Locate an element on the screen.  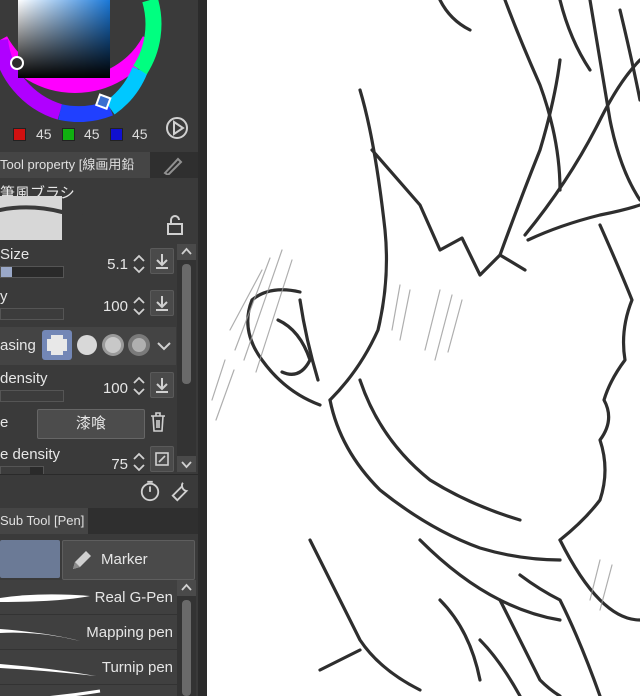
prop-row-size: Size 5.1 is located at coordinates (88, 263).